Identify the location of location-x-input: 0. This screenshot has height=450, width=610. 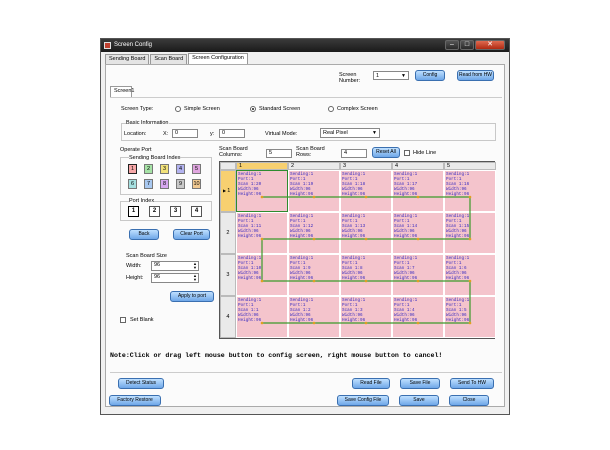
(185, 133).